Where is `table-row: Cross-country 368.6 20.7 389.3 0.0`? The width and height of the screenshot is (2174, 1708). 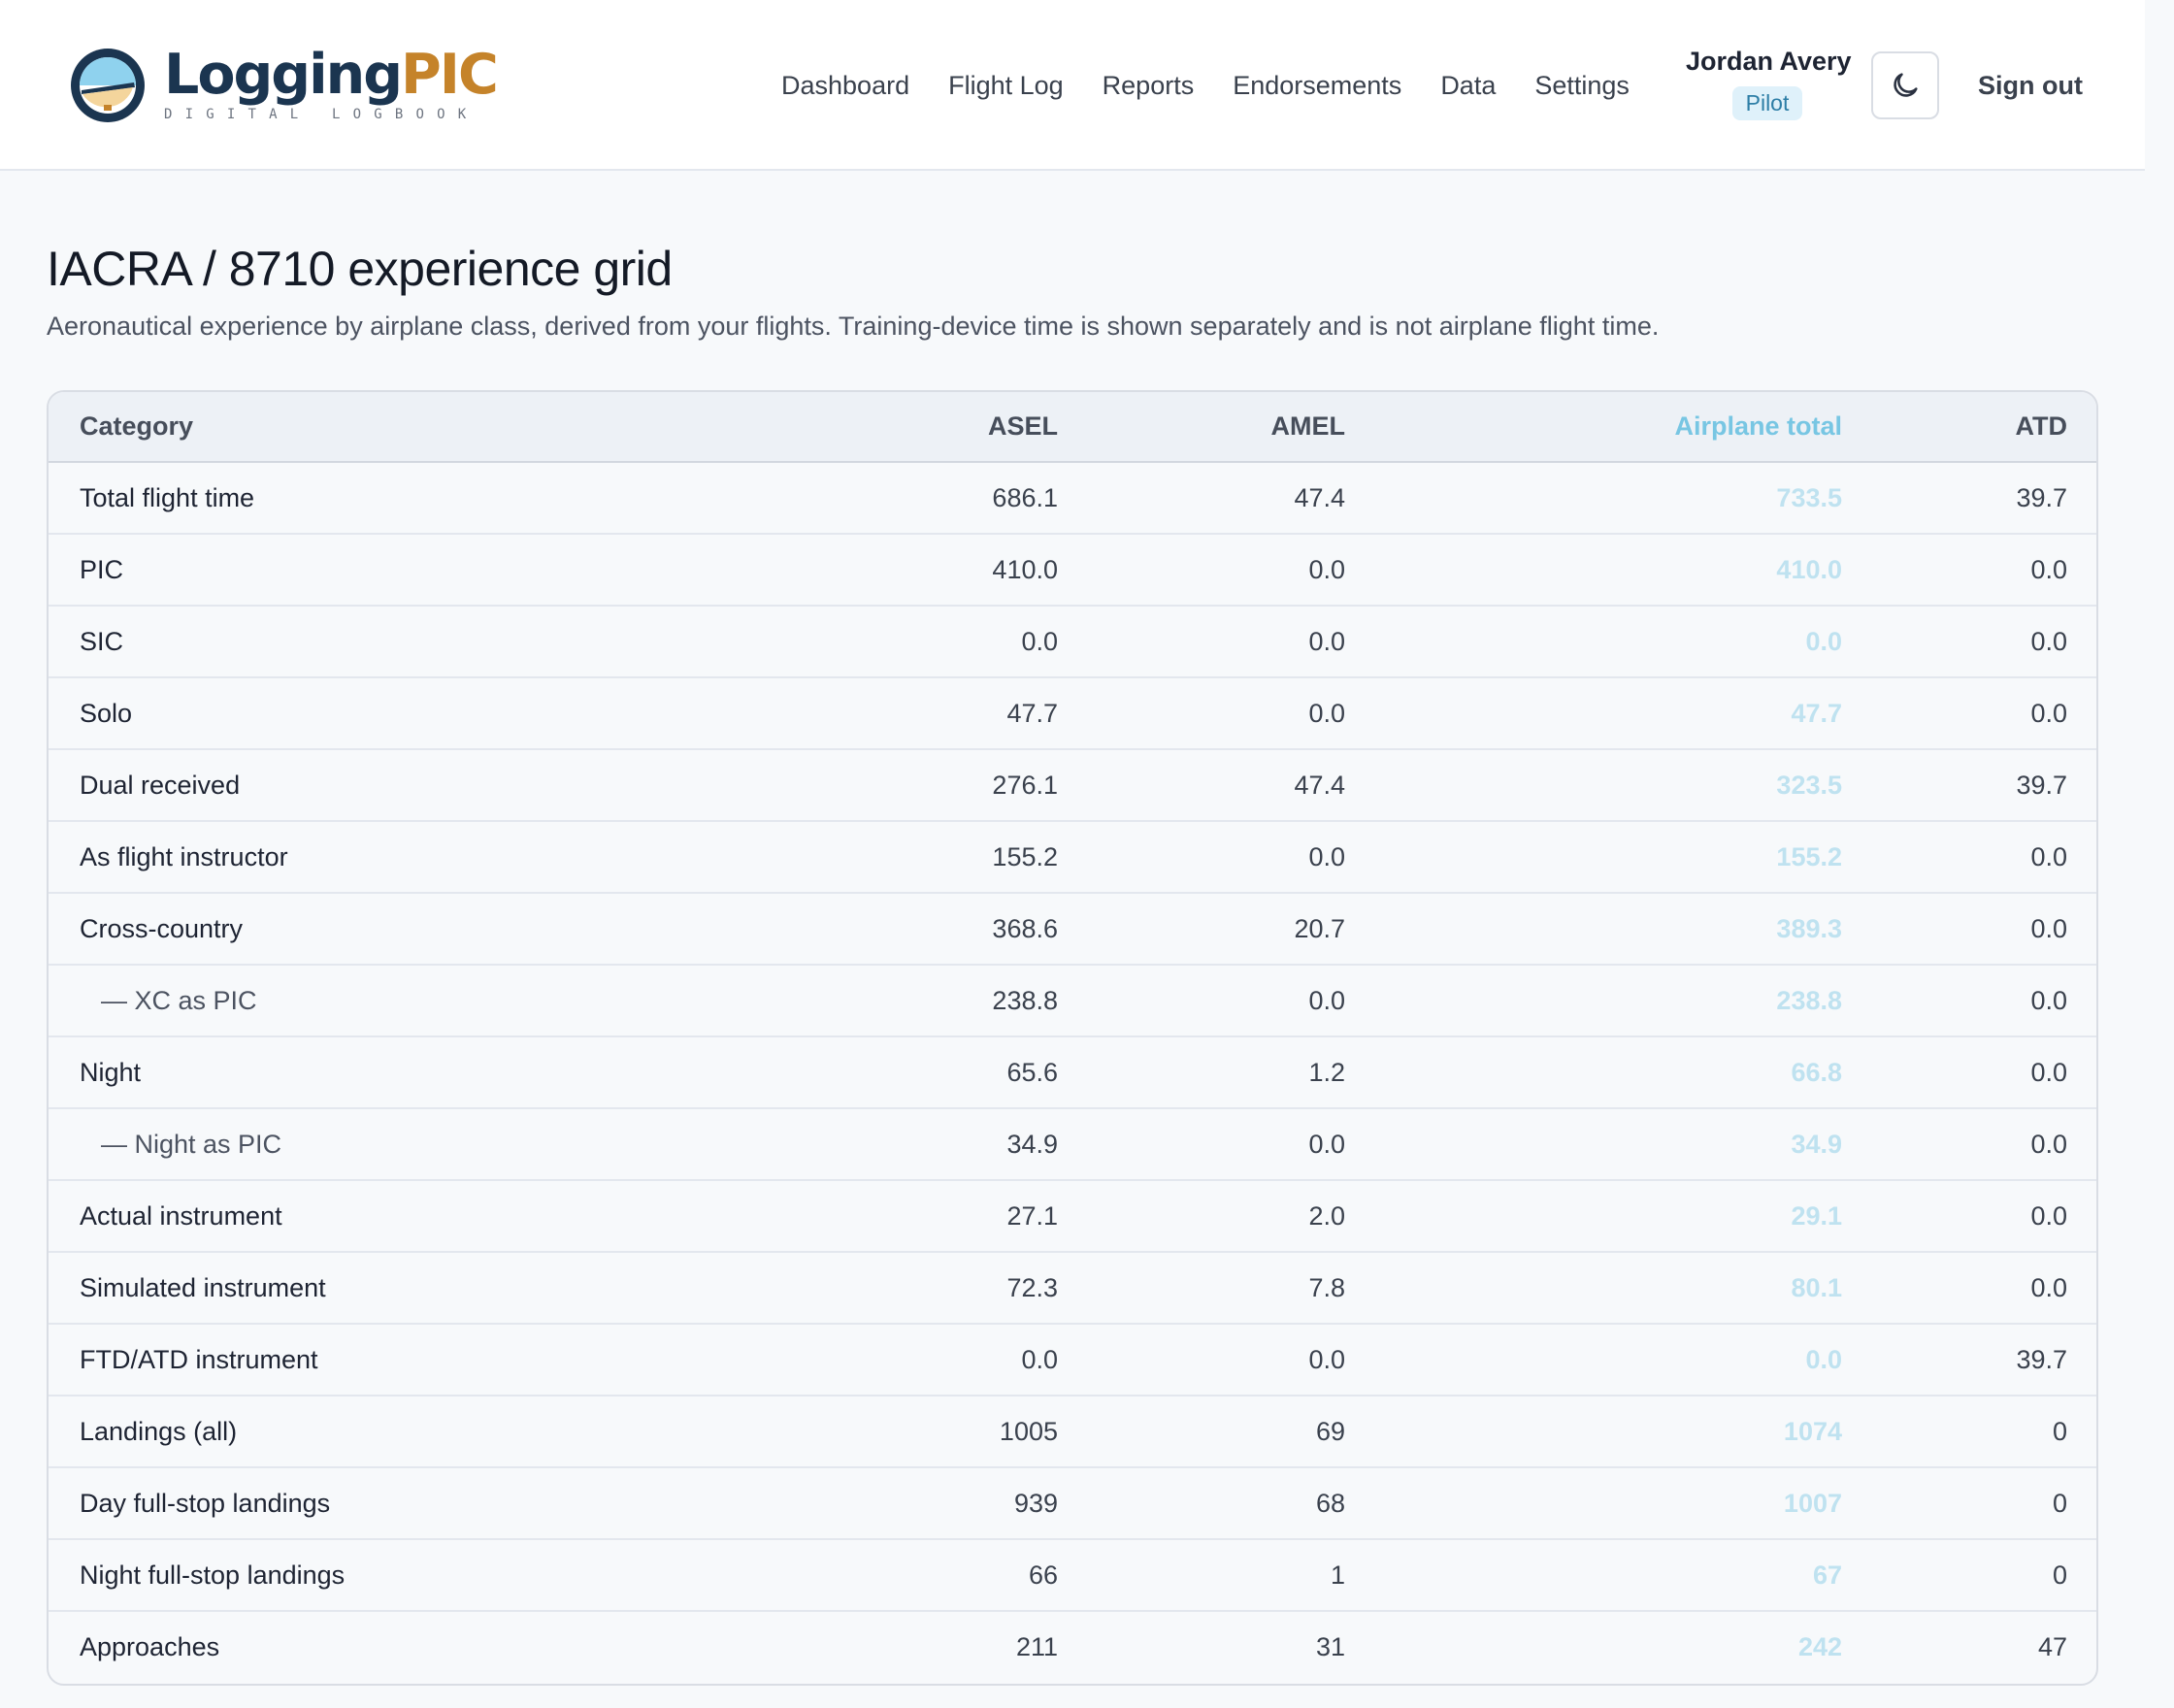 table-row: Cross-country 368.6 20.7 389.3 0.0 is located at coordinates (1072, 930).